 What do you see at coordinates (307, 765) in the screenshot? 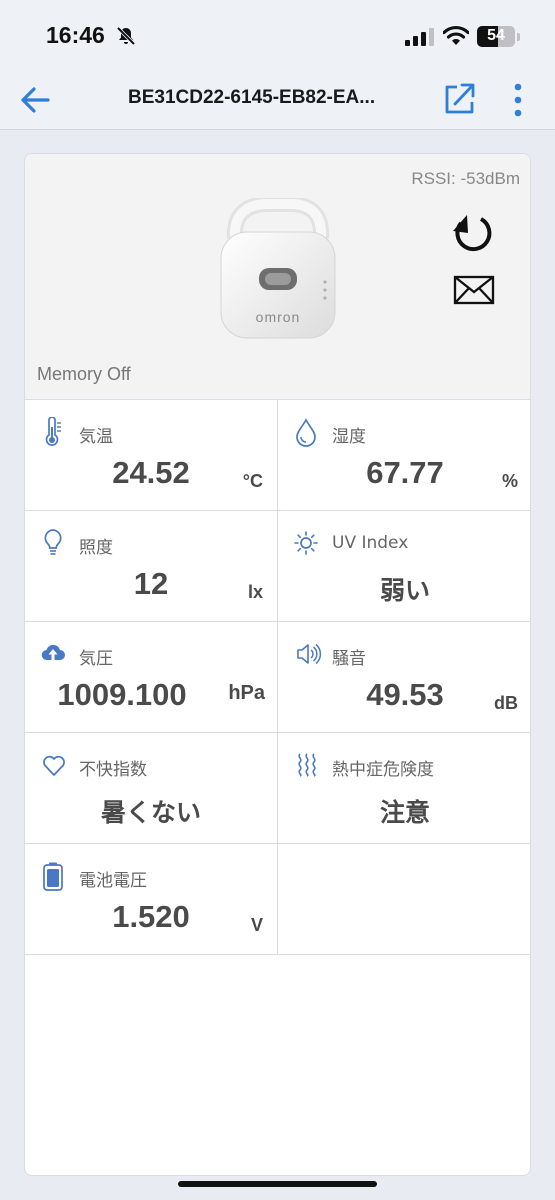
I see `heat-waves-icon` at bounding box center [307, 765].